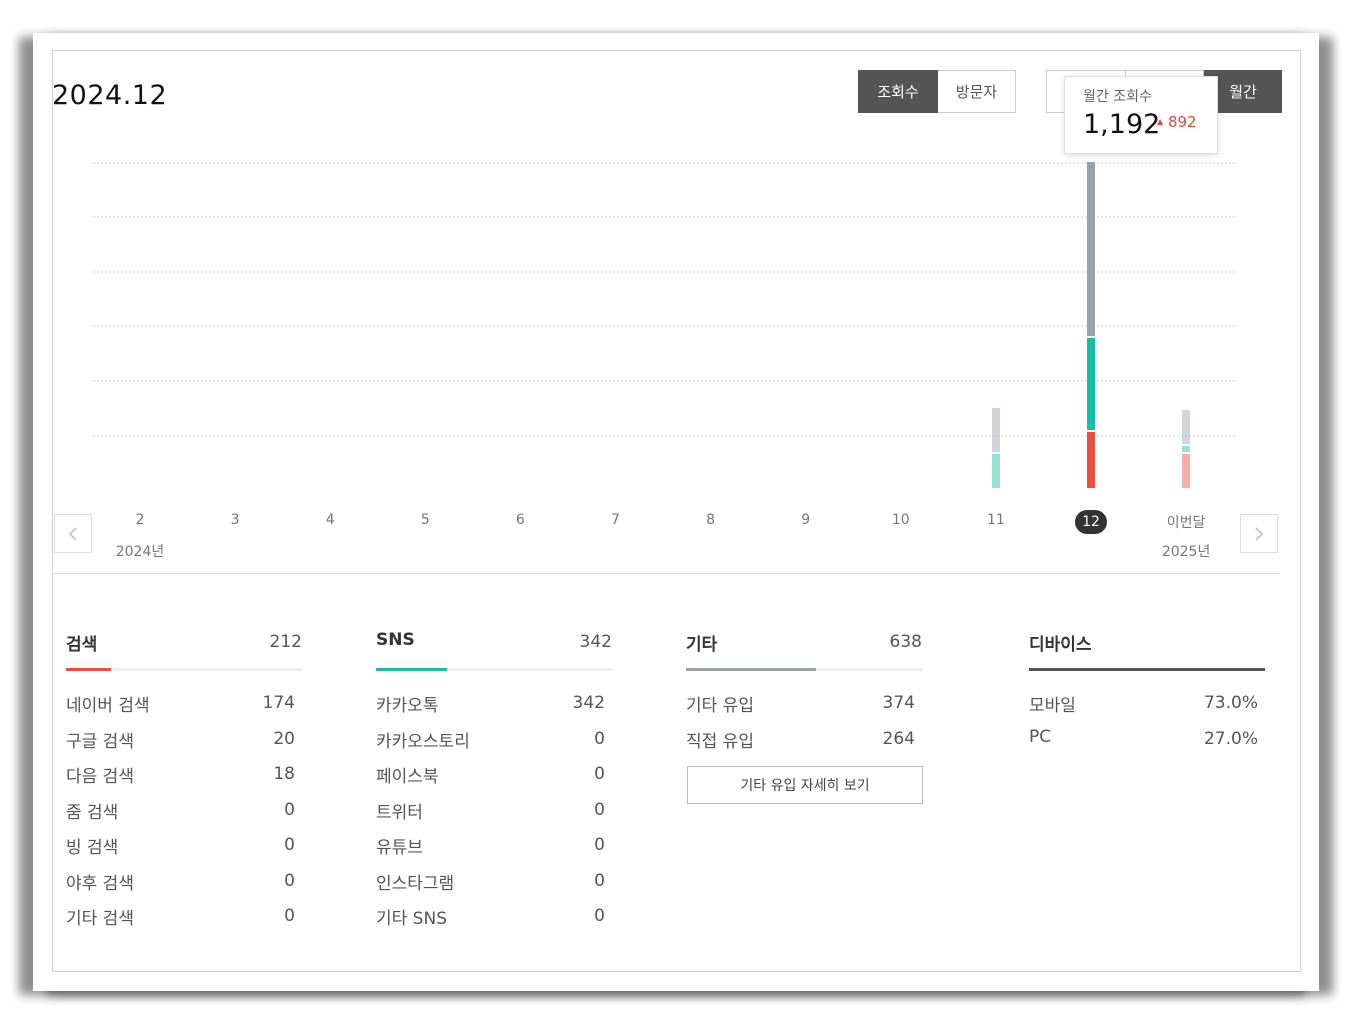  What do you see at coordinates (184, 709) in the screenshot?
I see `search-row: 네이버 검색 174` at bounding box center [184, 709].